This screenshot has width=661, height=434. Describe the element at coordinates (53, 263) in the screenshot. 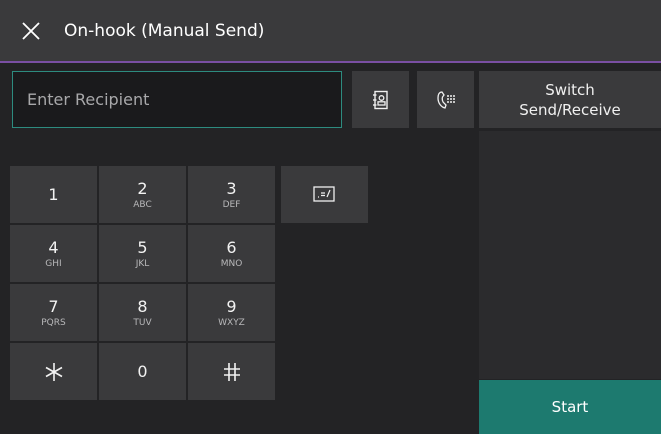

I see `key-letters: GHI` at that location.